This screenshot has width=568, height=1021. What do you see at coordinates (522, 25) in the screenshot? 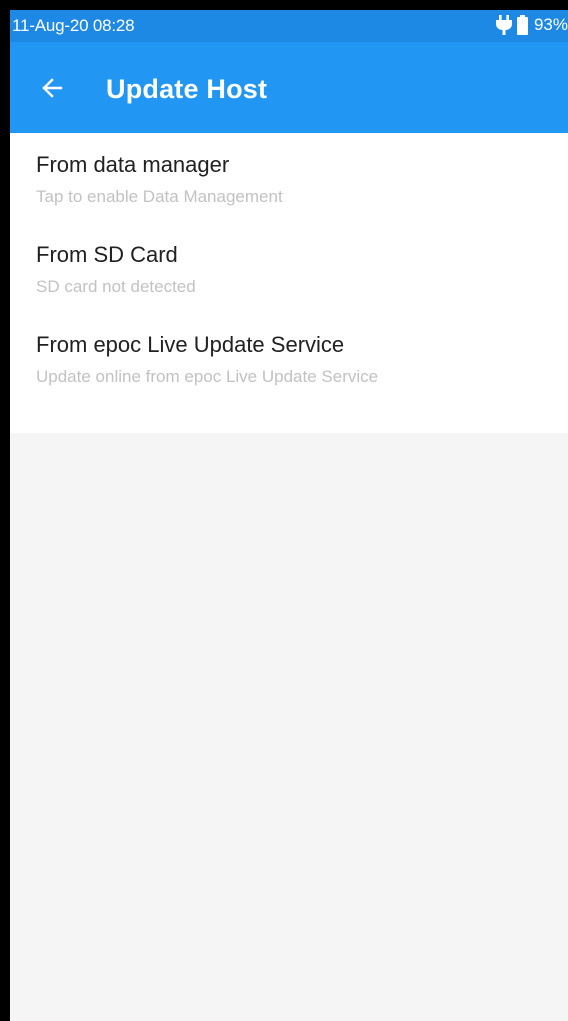
I see `battery-icon` at bounding box center [522, 25].